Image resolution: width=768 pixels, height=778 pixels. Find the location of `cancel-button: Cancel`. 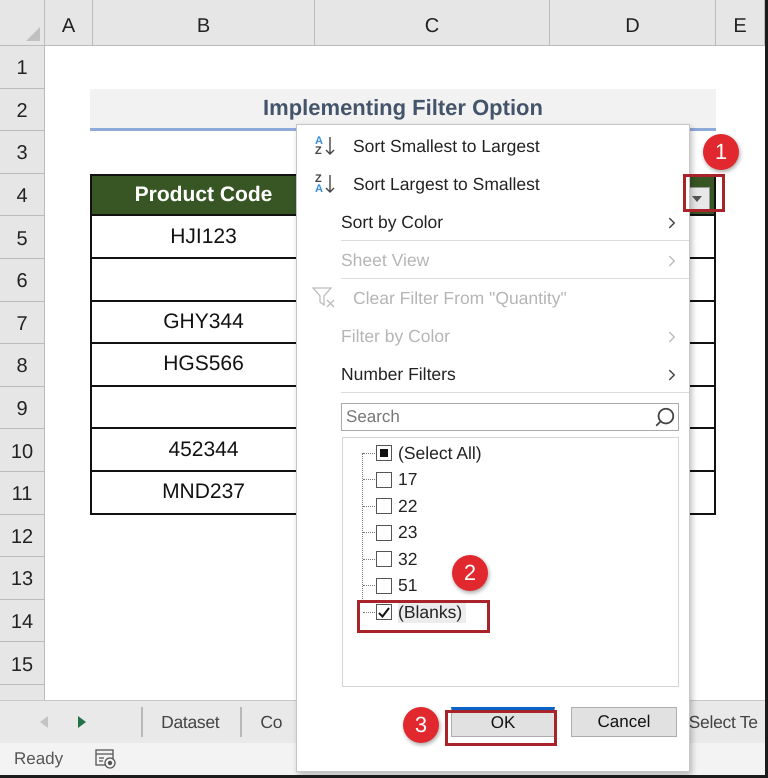

cancel-button: Cancel is located at coordinates (624, 722).